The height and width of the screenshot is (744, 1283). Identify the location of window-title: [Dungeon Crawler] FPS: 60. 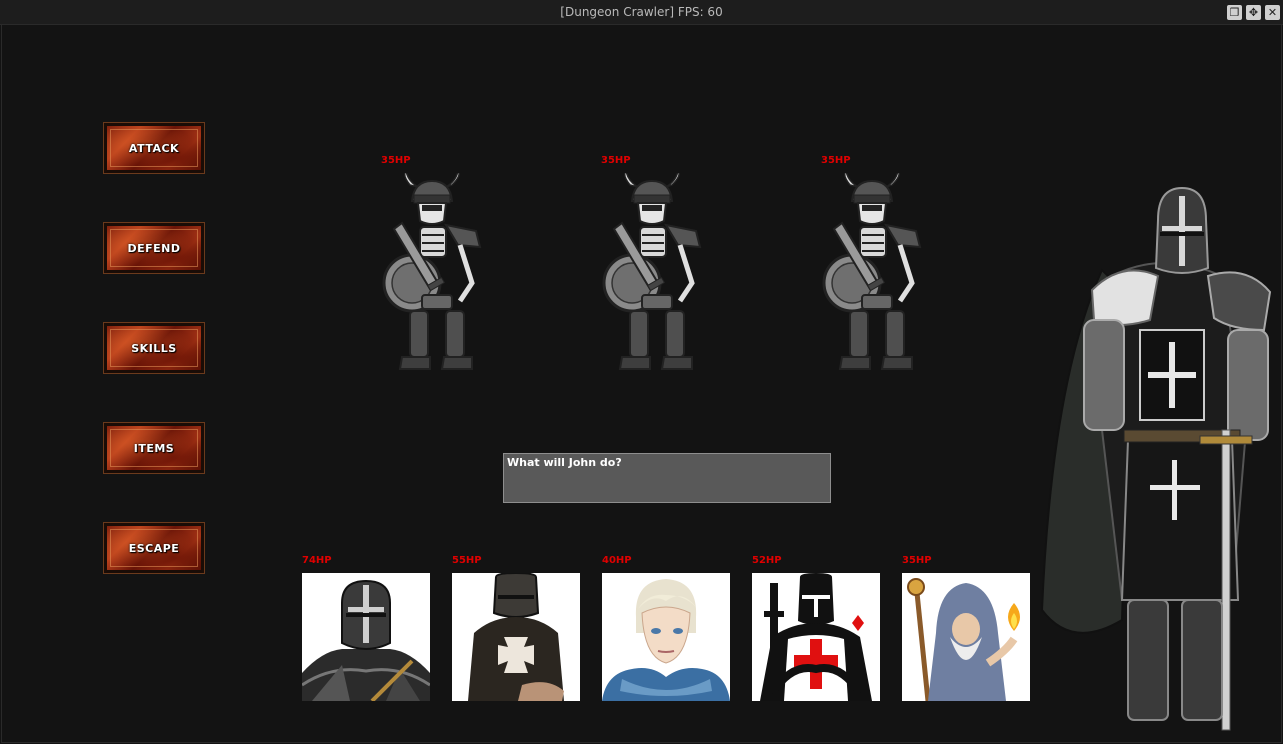
(641, 12).